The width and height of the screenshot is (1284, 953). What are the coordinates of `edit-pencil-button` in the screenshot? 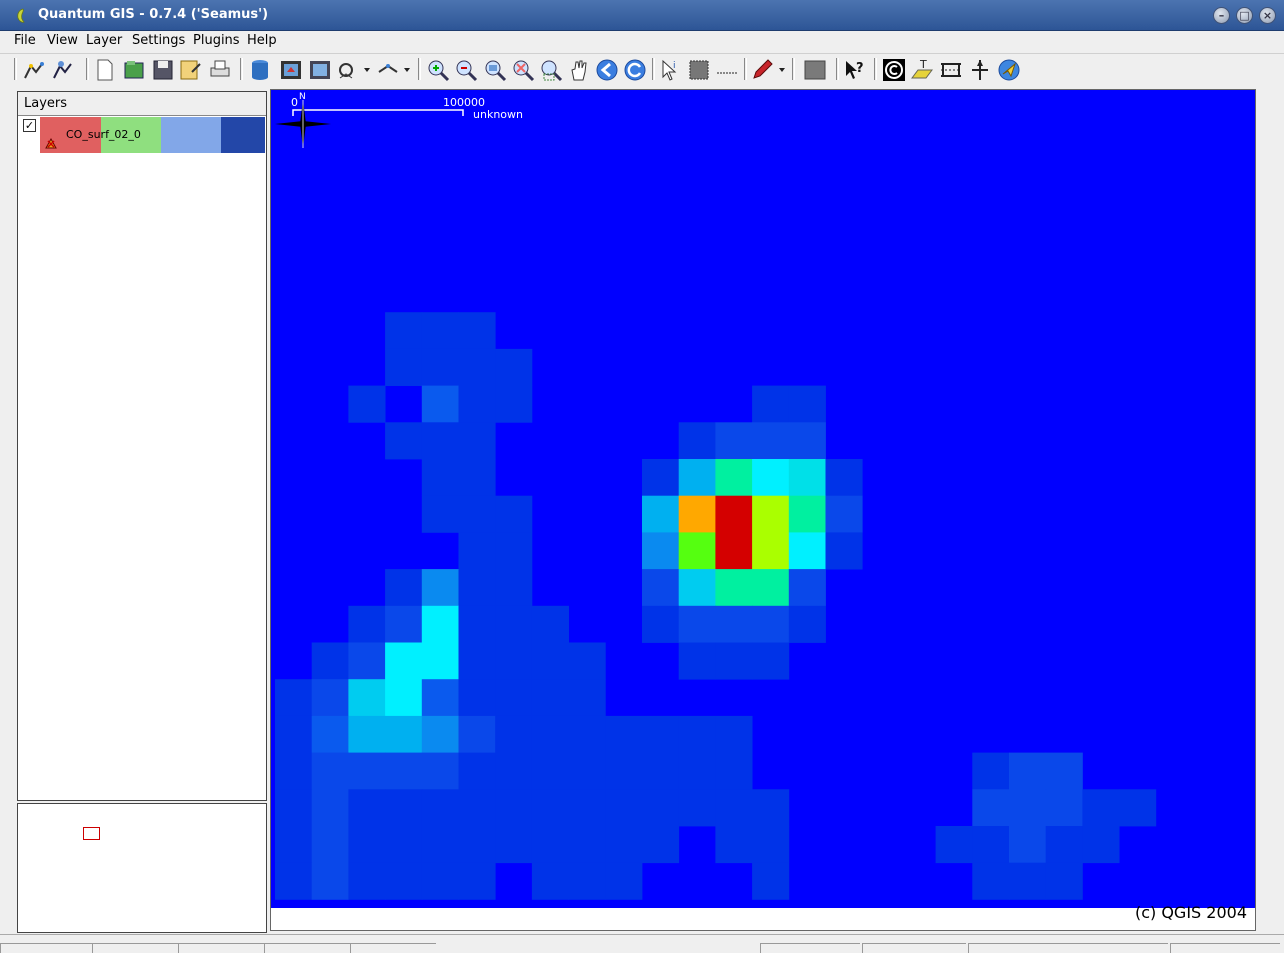 It's located at (762, 70).